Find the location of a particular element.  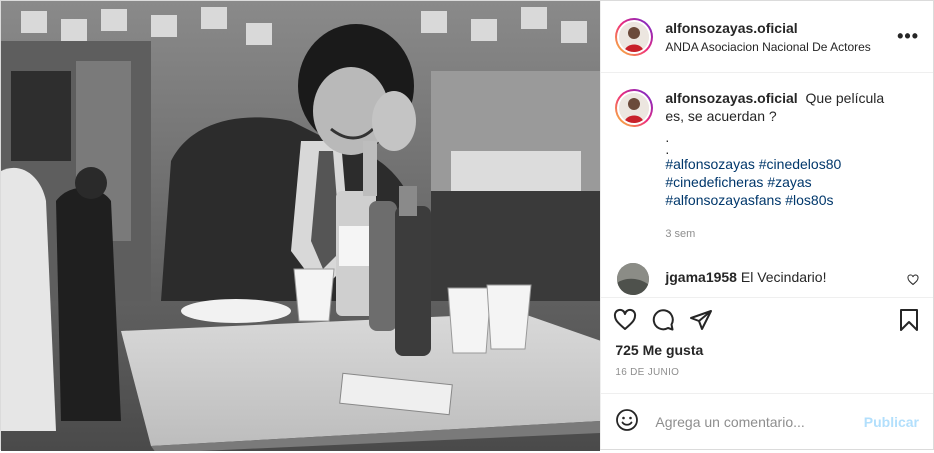

comment-item: jgama1958 El Vecindario! is located at coordinates (767, 279).